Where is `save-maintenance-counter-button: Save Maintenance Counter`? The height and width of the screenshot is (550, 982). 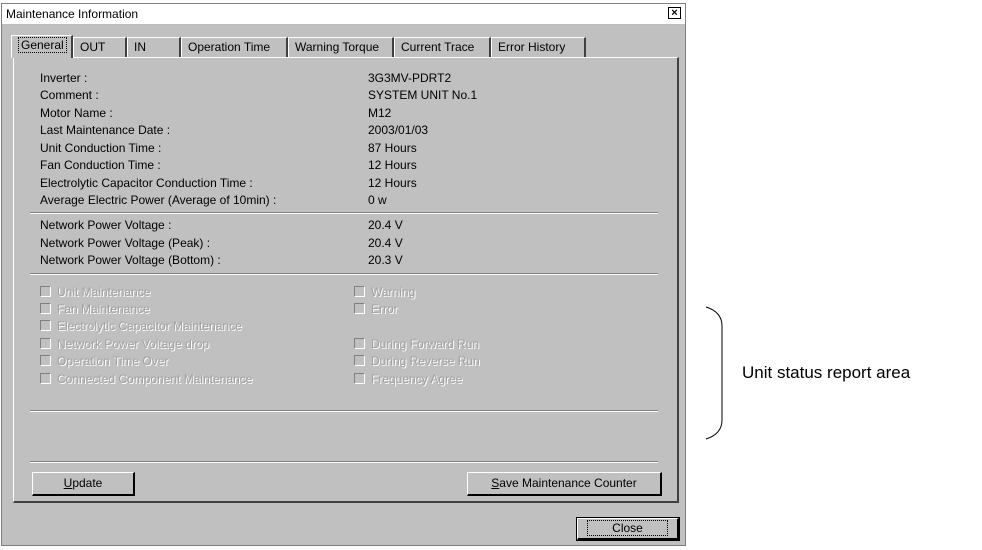
save-maintenance-counter-button: Save Maintenance Counter is located at coordinates (564, 484).